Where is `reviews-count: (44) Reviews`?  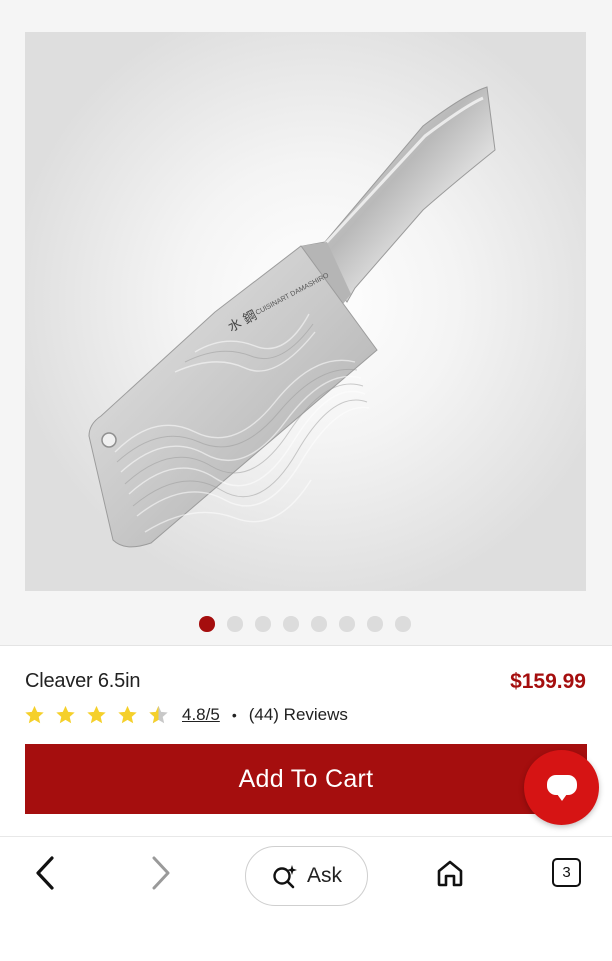
reviews-count: (44) Reviews is located at coordinates (298, 715).